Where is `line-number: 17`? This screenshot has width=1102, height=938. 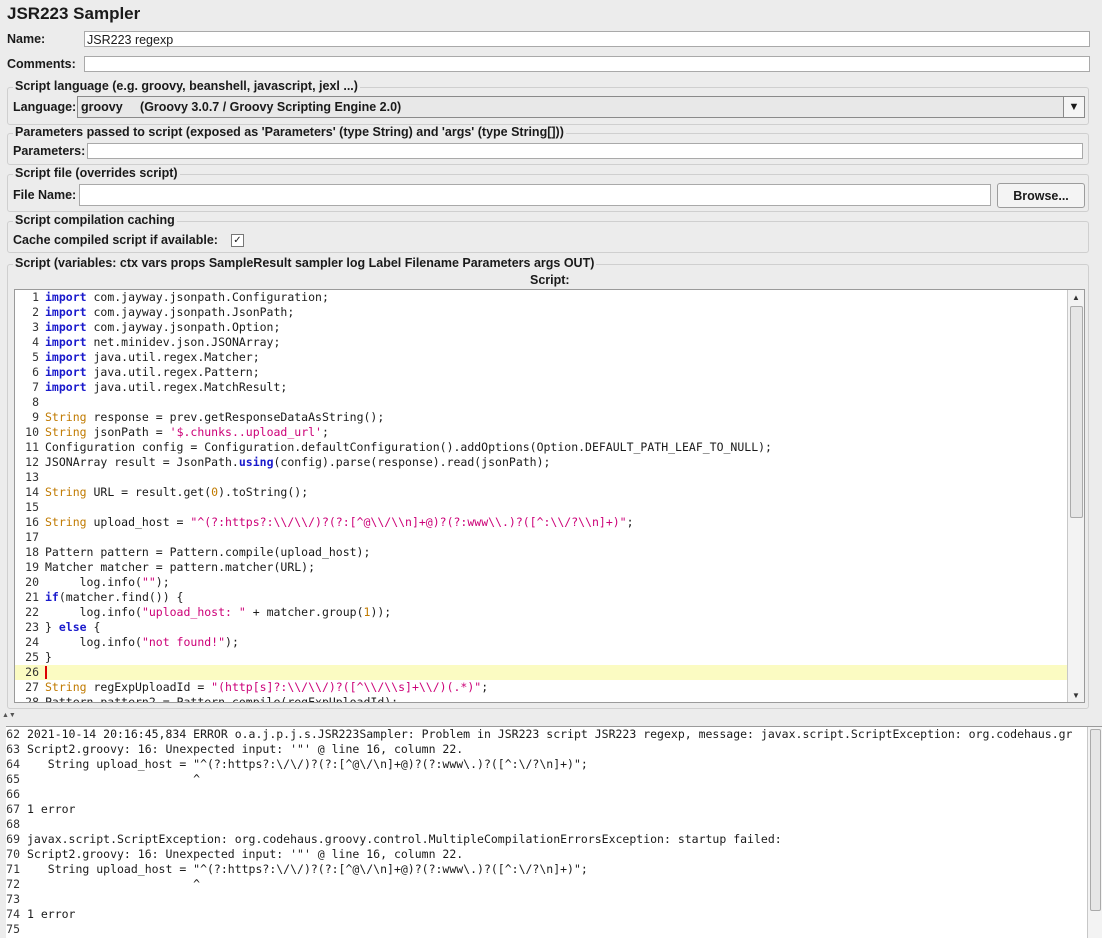
line-number: 17 is located at coordinates (32, 537).